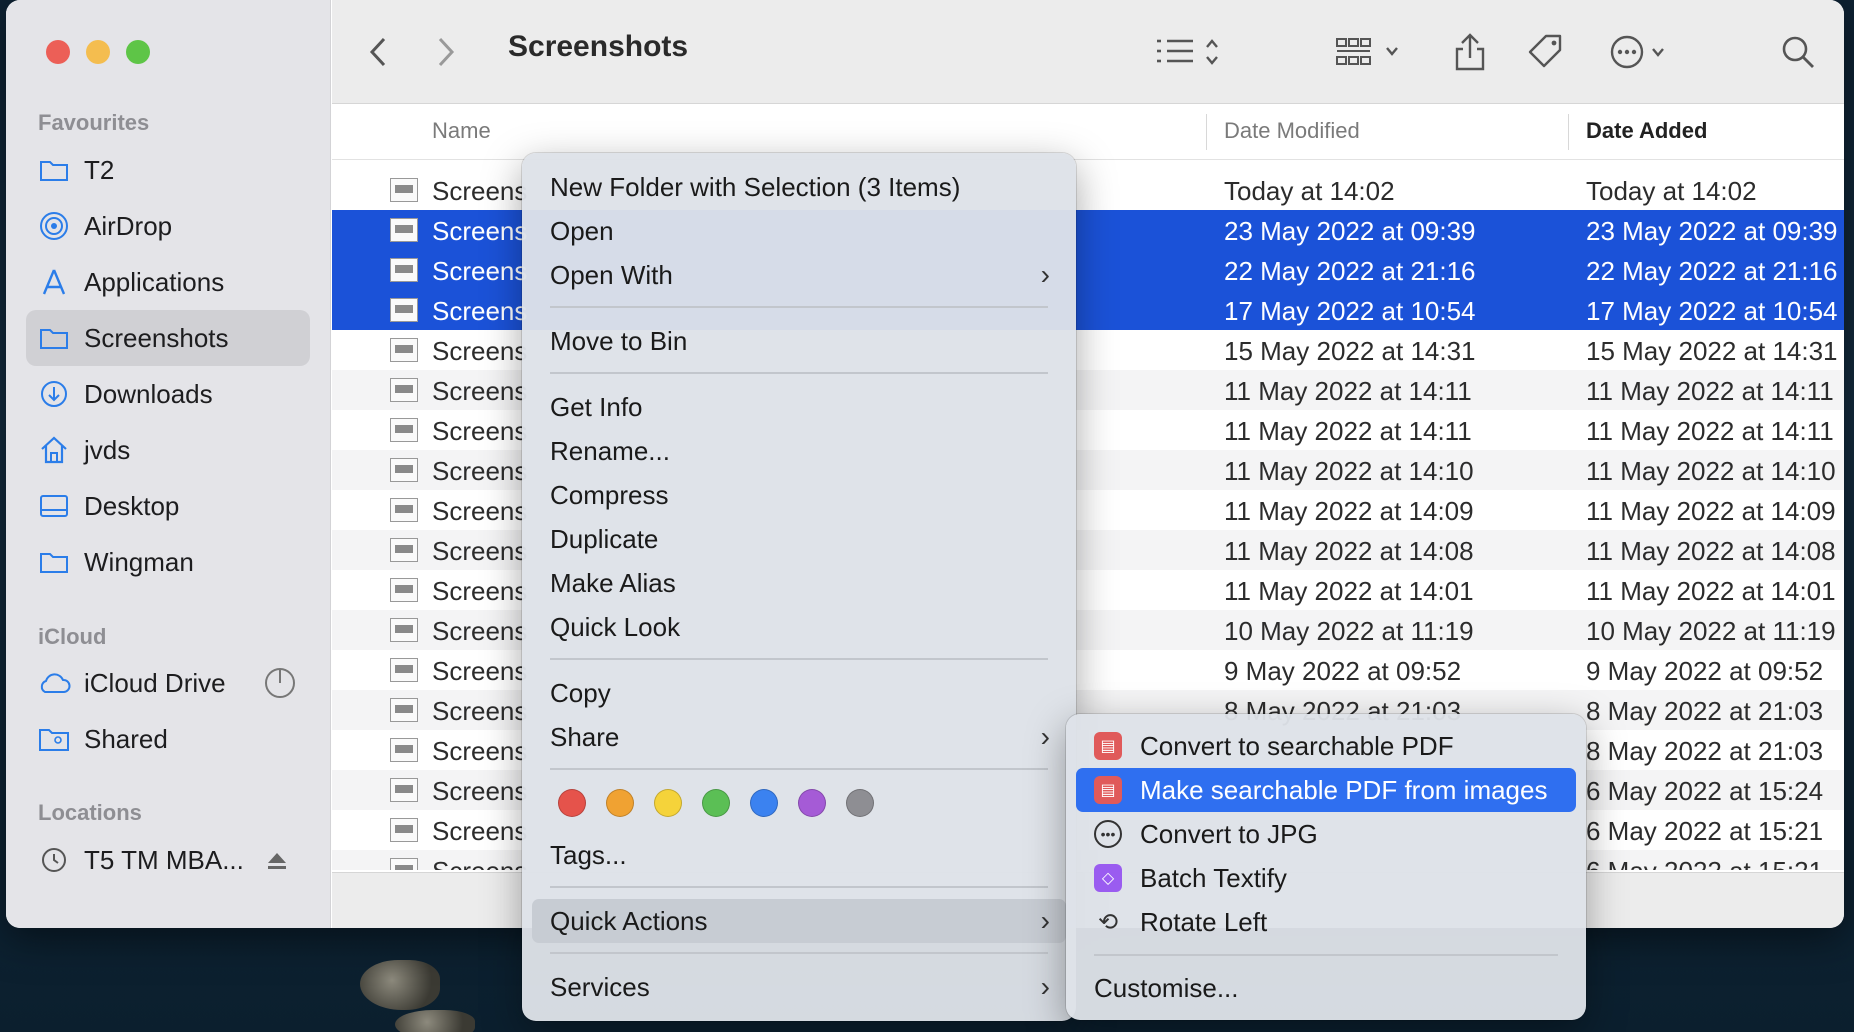 The width and height of the screenshot is (1854, 1032). What do you see at coordinates (1292, 131) in the screenshot?
I see `column-header-date-modified: Date Modified` at bounding box center [1292, 131].